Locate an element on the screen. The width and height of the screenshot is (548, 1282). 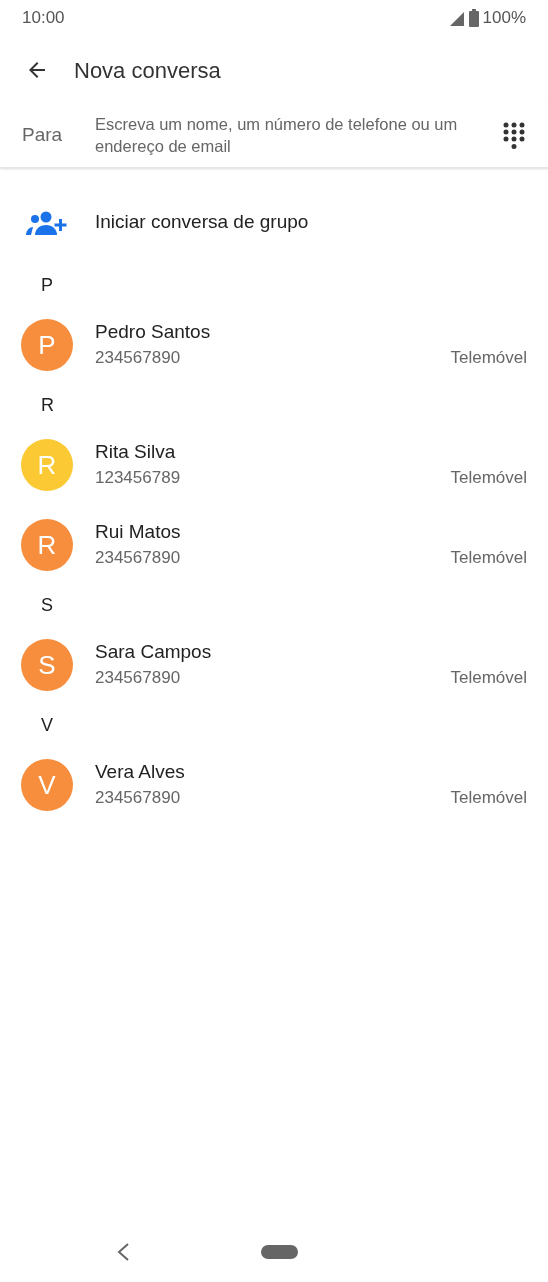
contact-name: Pedro Santos is located at coordinates (153, 332).